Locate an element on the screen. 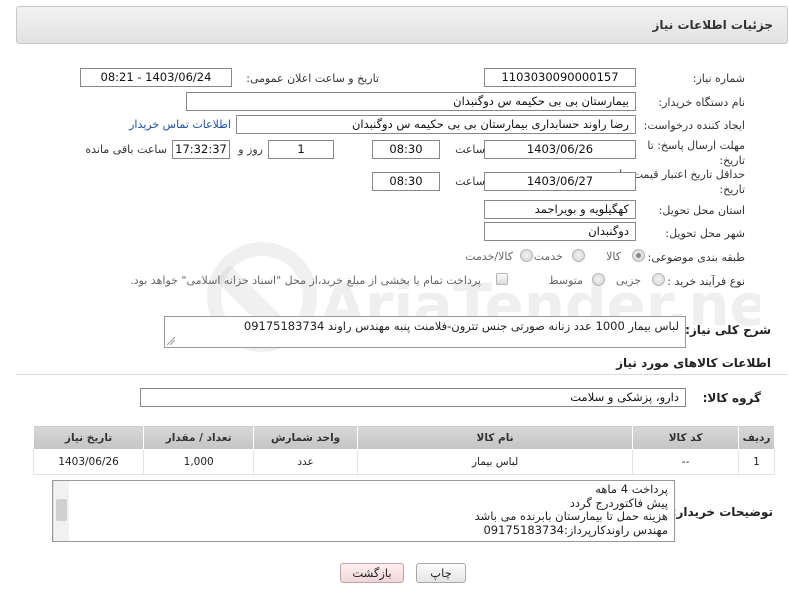  category-service-label: خدمت is located at coordinates (548, 256).